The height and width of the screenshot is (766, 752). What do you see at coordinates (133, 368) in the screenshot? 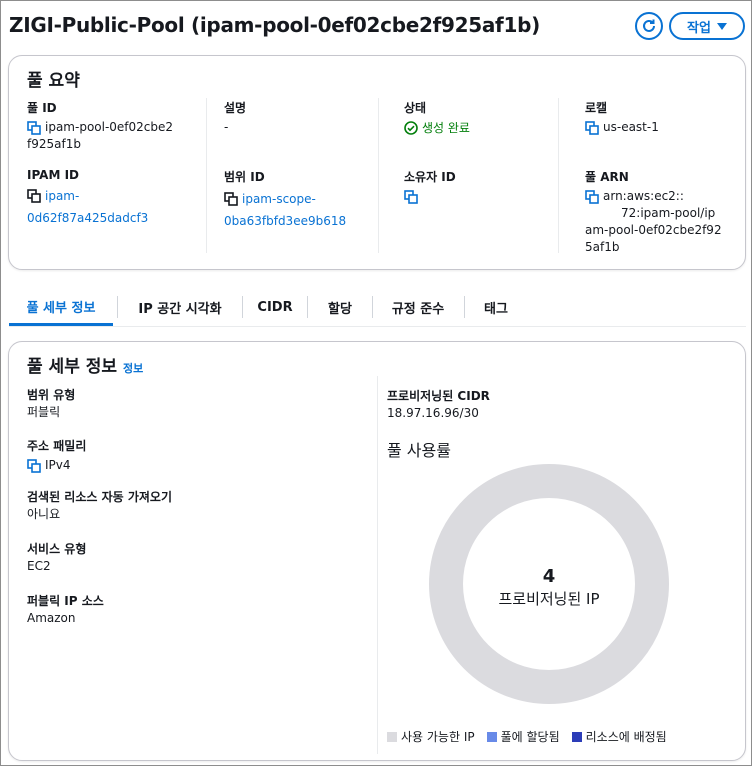
I see `info-link: 정보` at bounding box center [133, 368].